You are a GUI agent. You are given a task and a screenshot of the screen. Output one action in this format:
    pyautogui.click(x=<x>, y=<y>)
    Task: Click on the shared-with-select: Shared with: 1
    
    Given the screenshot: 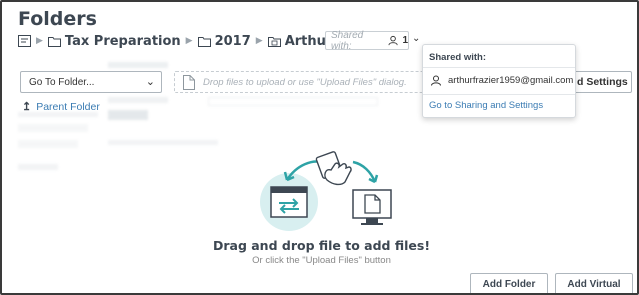 What is the action you would take?
    pyautogui.click(x=367, y=40)
    